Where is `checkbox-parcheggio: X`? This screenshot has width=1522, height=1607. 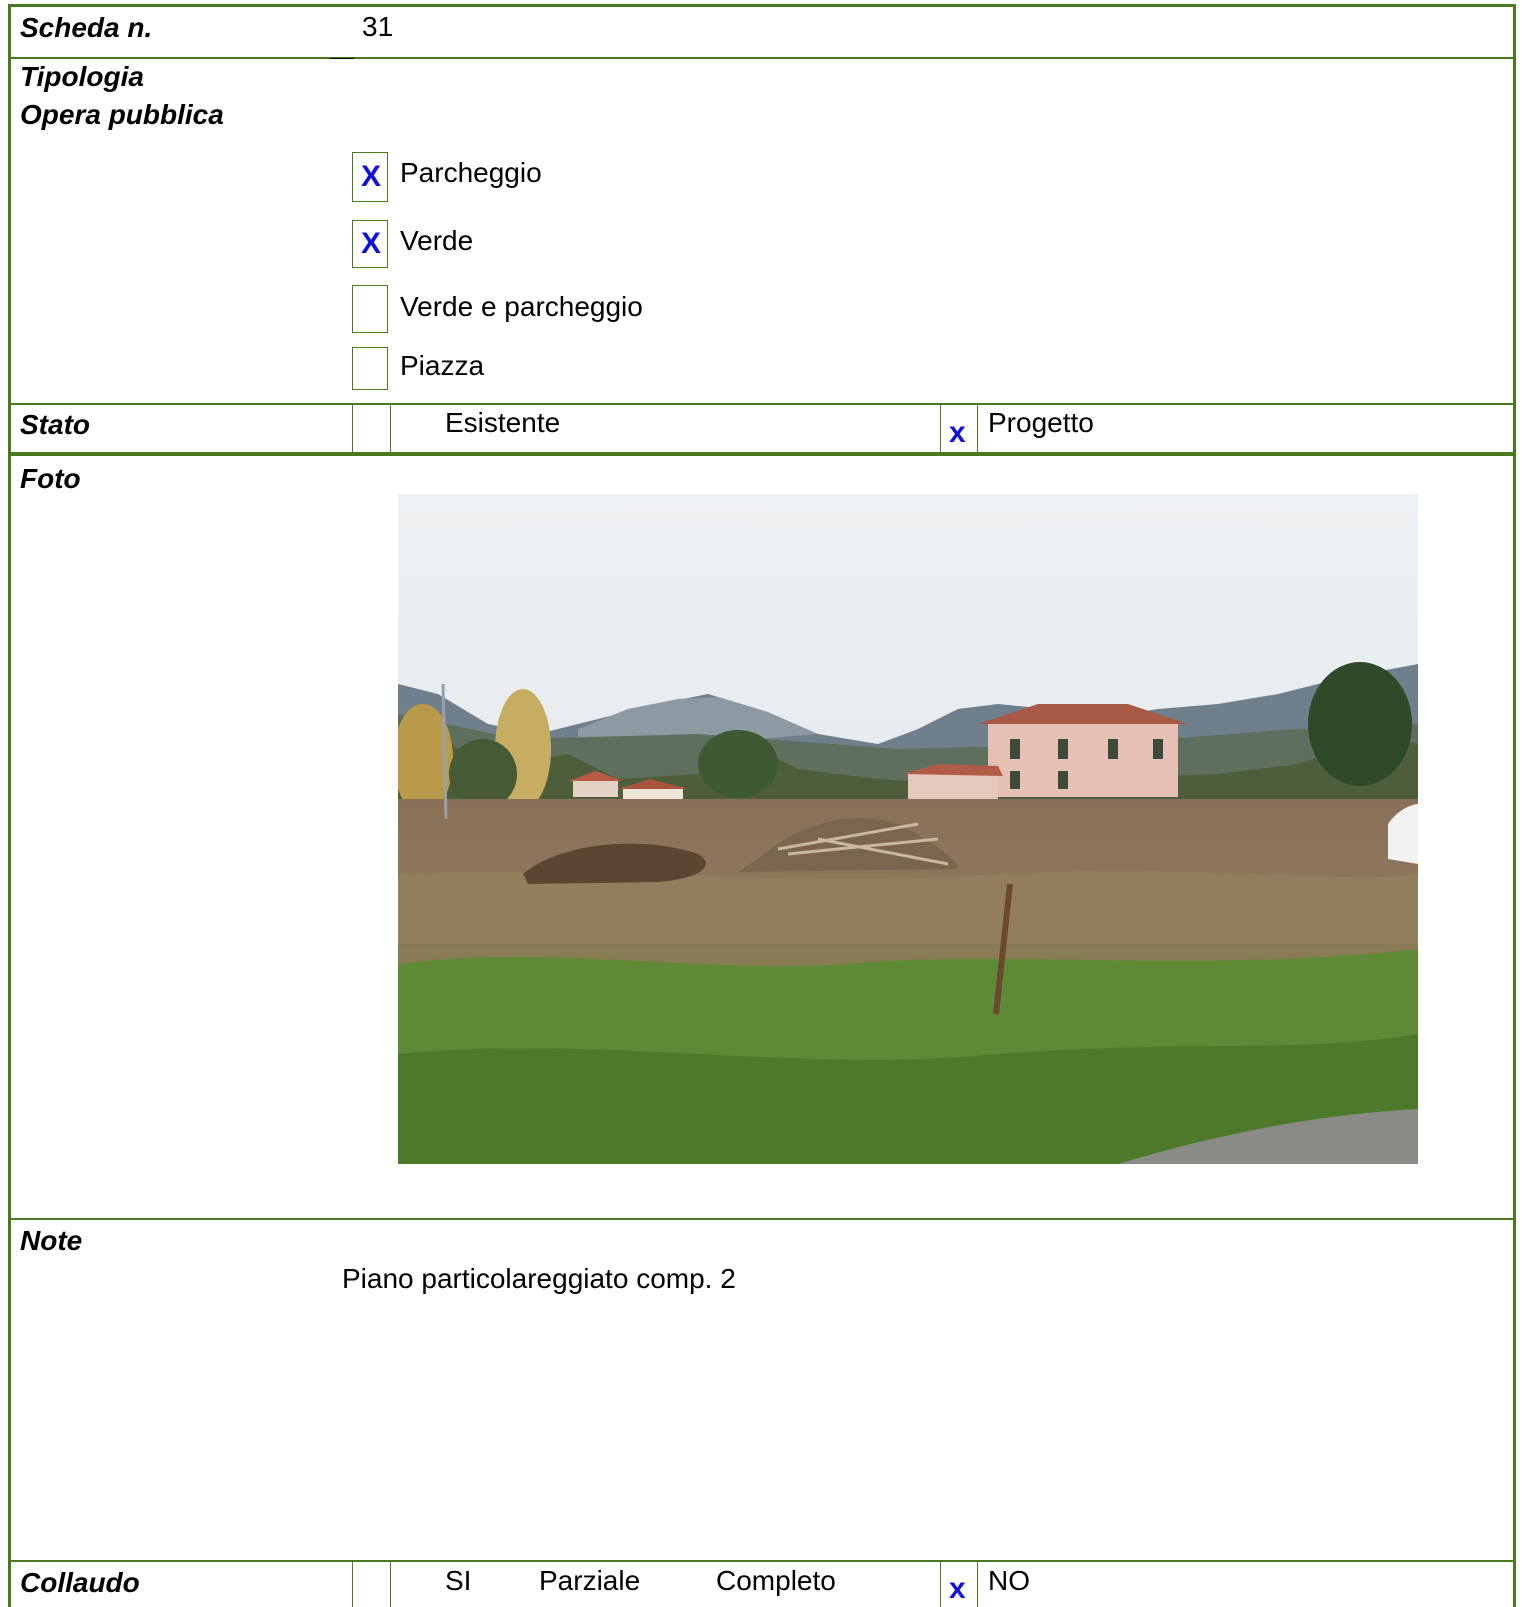
checkbox-parcheggio: X is located at coordinates (370, 177).